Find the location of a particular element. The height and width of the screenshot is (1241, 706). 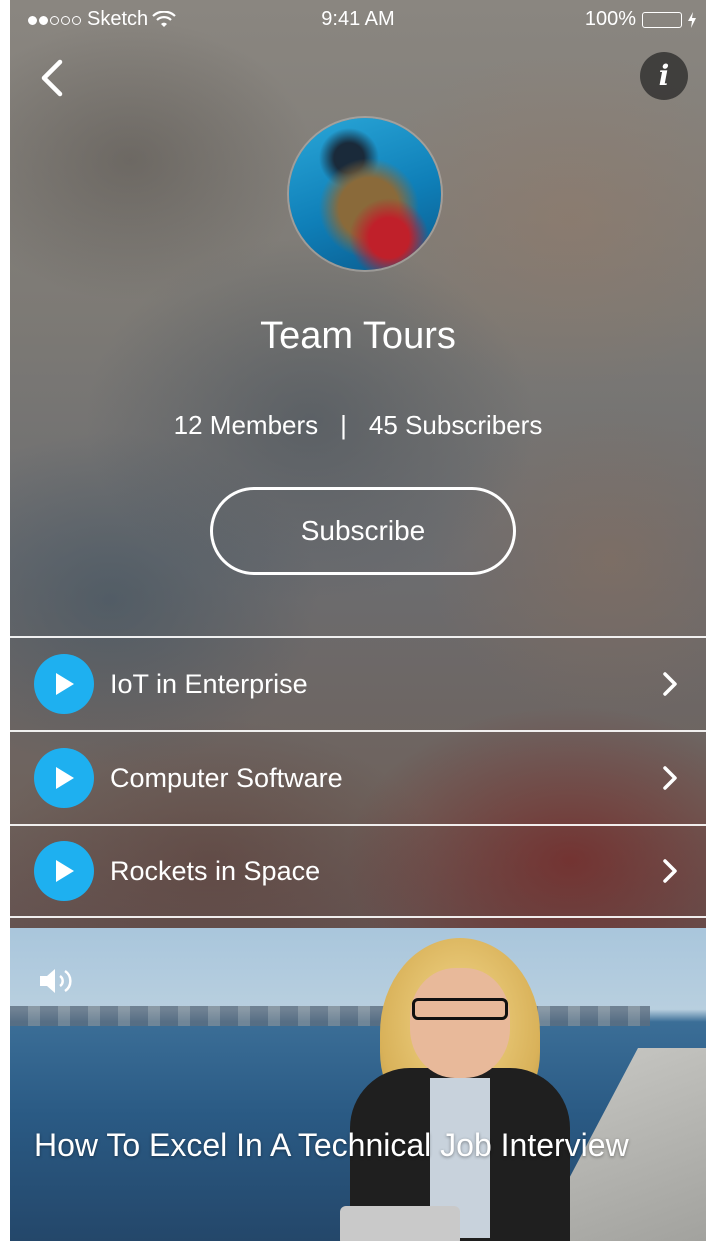

group-avatar is located at coordinates (365, 194).